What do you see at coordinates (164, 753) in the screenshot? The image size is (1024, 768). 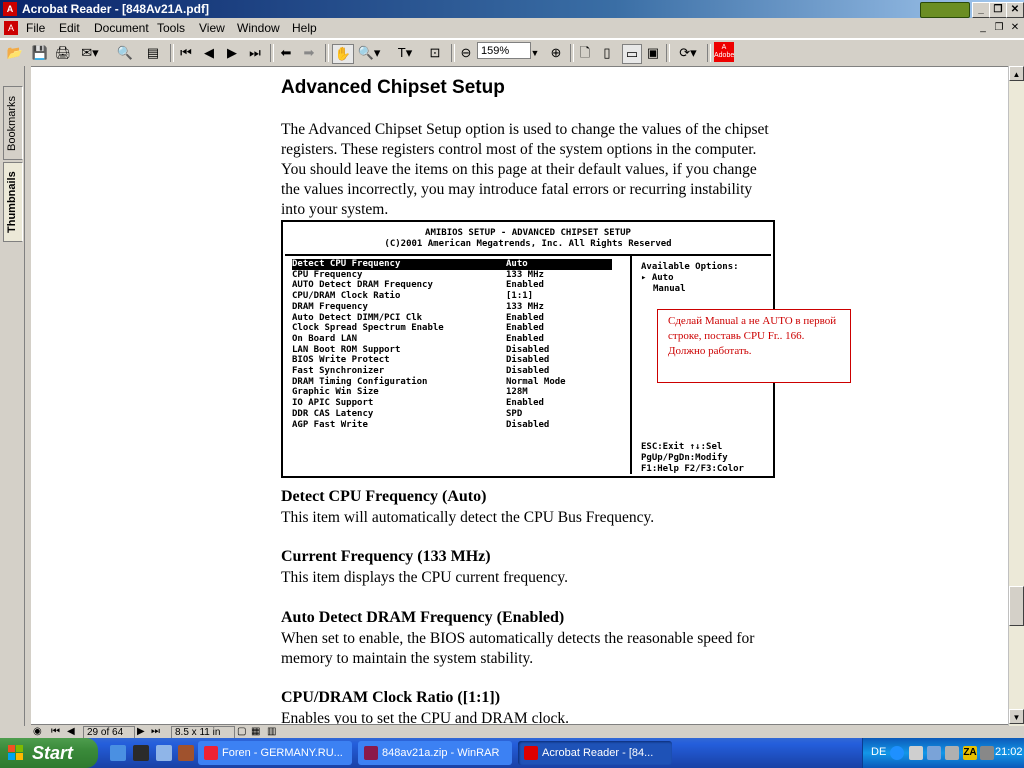 I see `show-desktop-icon` at bounding box center [164, 753].